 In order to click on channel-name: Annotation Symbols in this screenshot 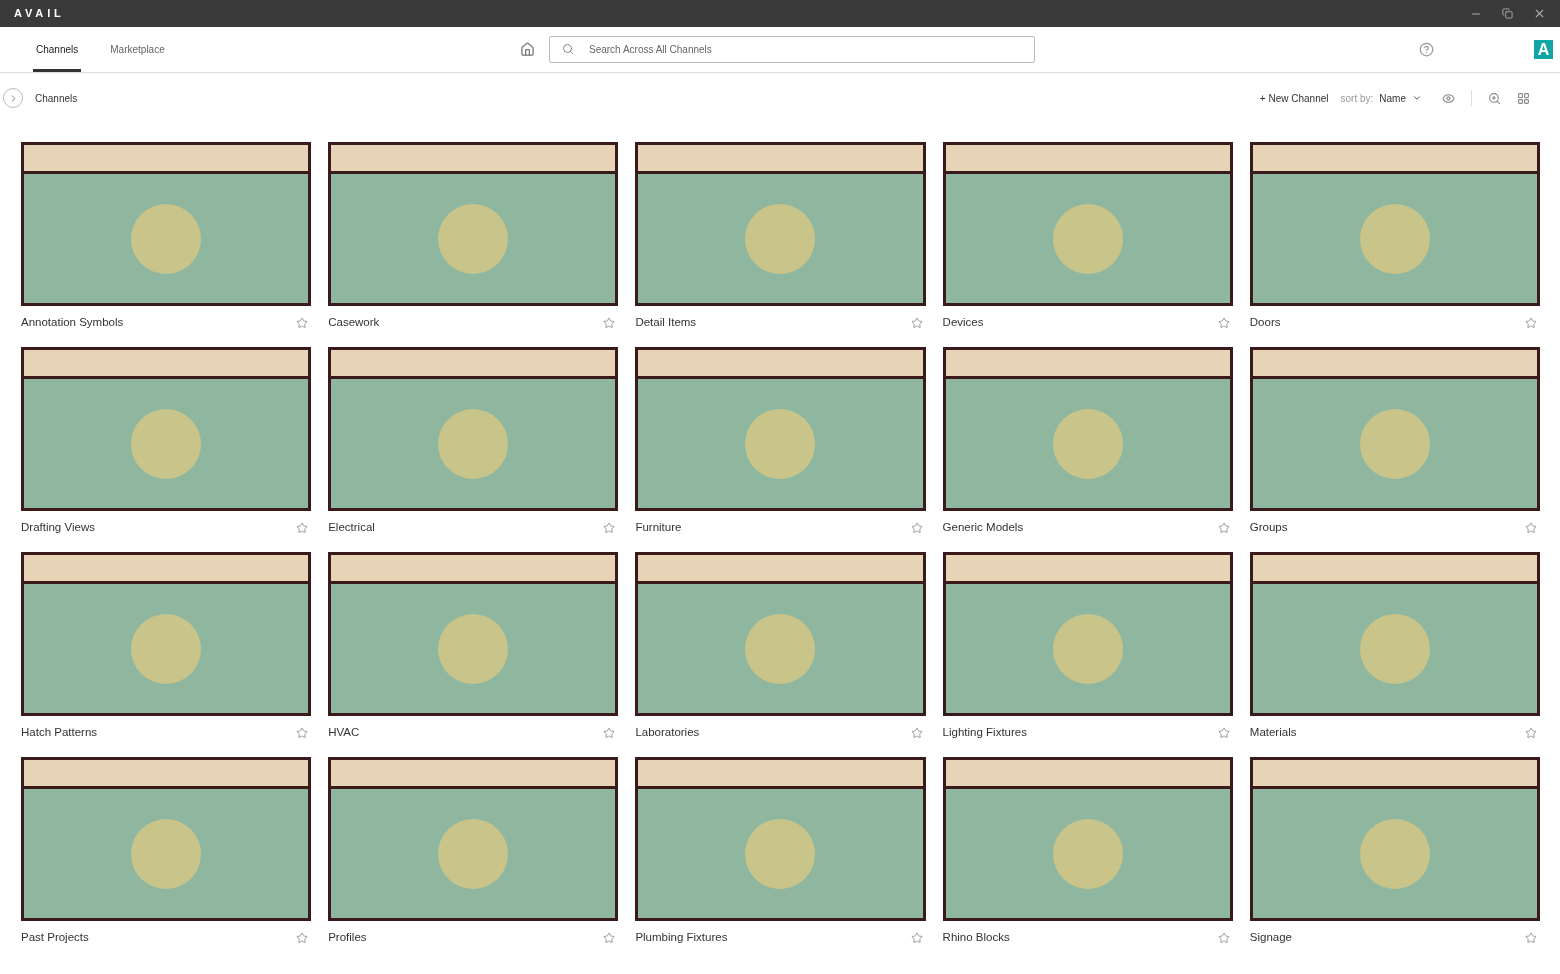, I will do `click(72, 323)`.